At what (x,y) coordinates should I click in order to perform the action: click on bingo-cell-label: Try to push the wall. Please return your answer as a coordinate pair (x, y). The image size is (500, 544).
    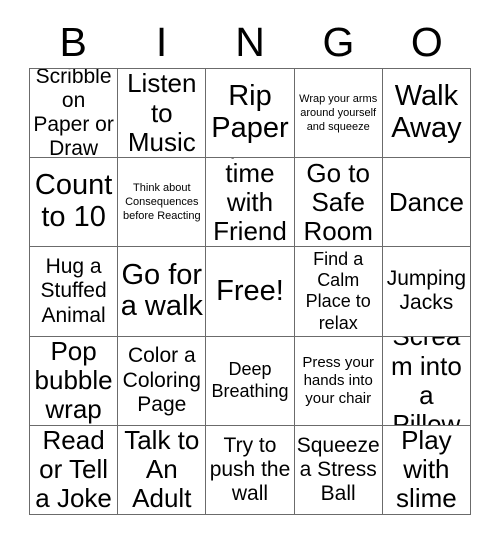
    Looking at the image, I should click on (250, 469).